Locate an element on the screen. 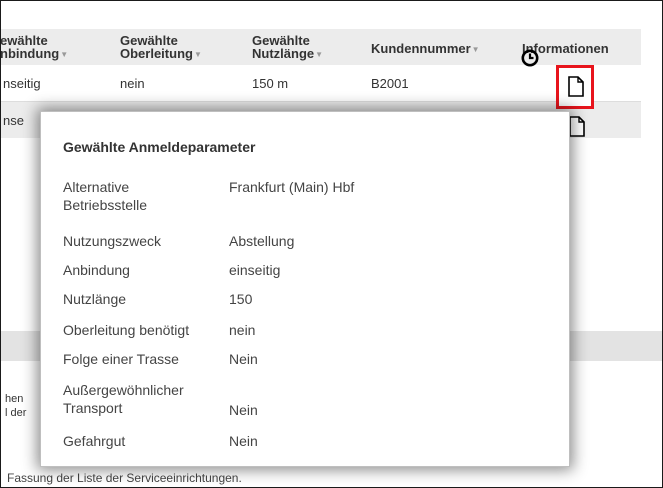  param-value: Frankfurt (Main) Hbf is located at coordinates (292, 187).